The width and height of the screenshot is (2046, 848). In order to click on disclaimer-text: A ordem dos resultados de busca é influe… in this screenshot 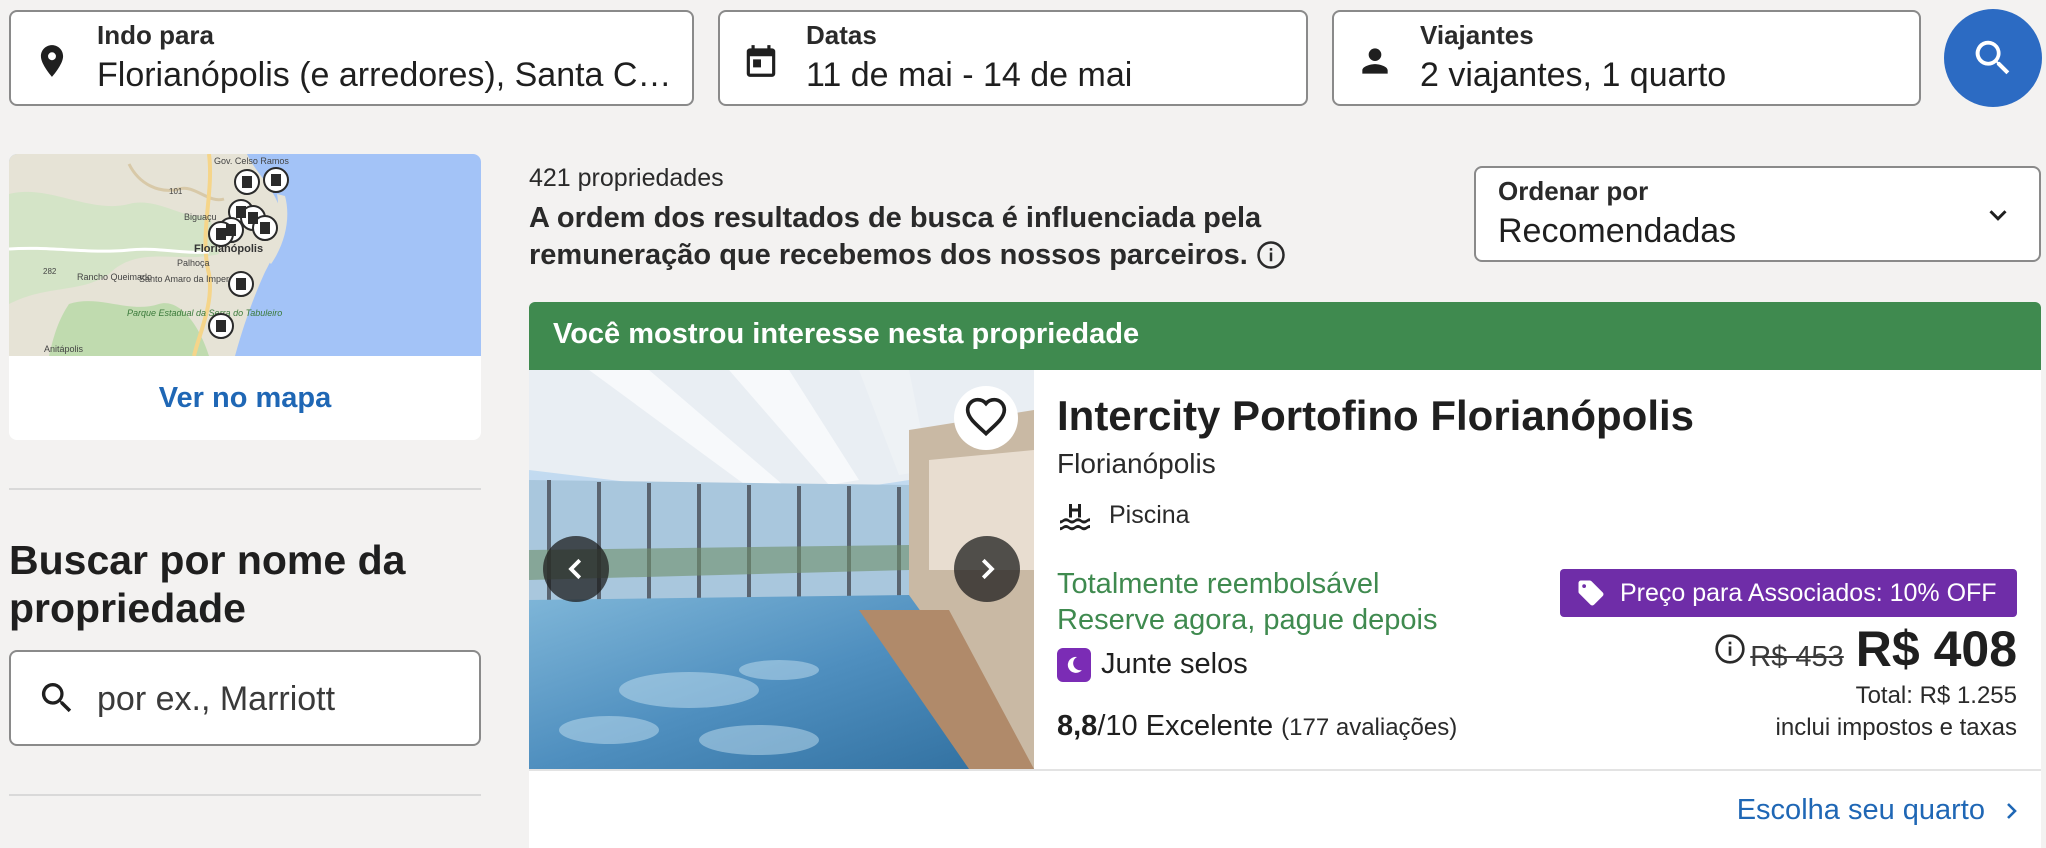, I will do `click(895, 236)`.